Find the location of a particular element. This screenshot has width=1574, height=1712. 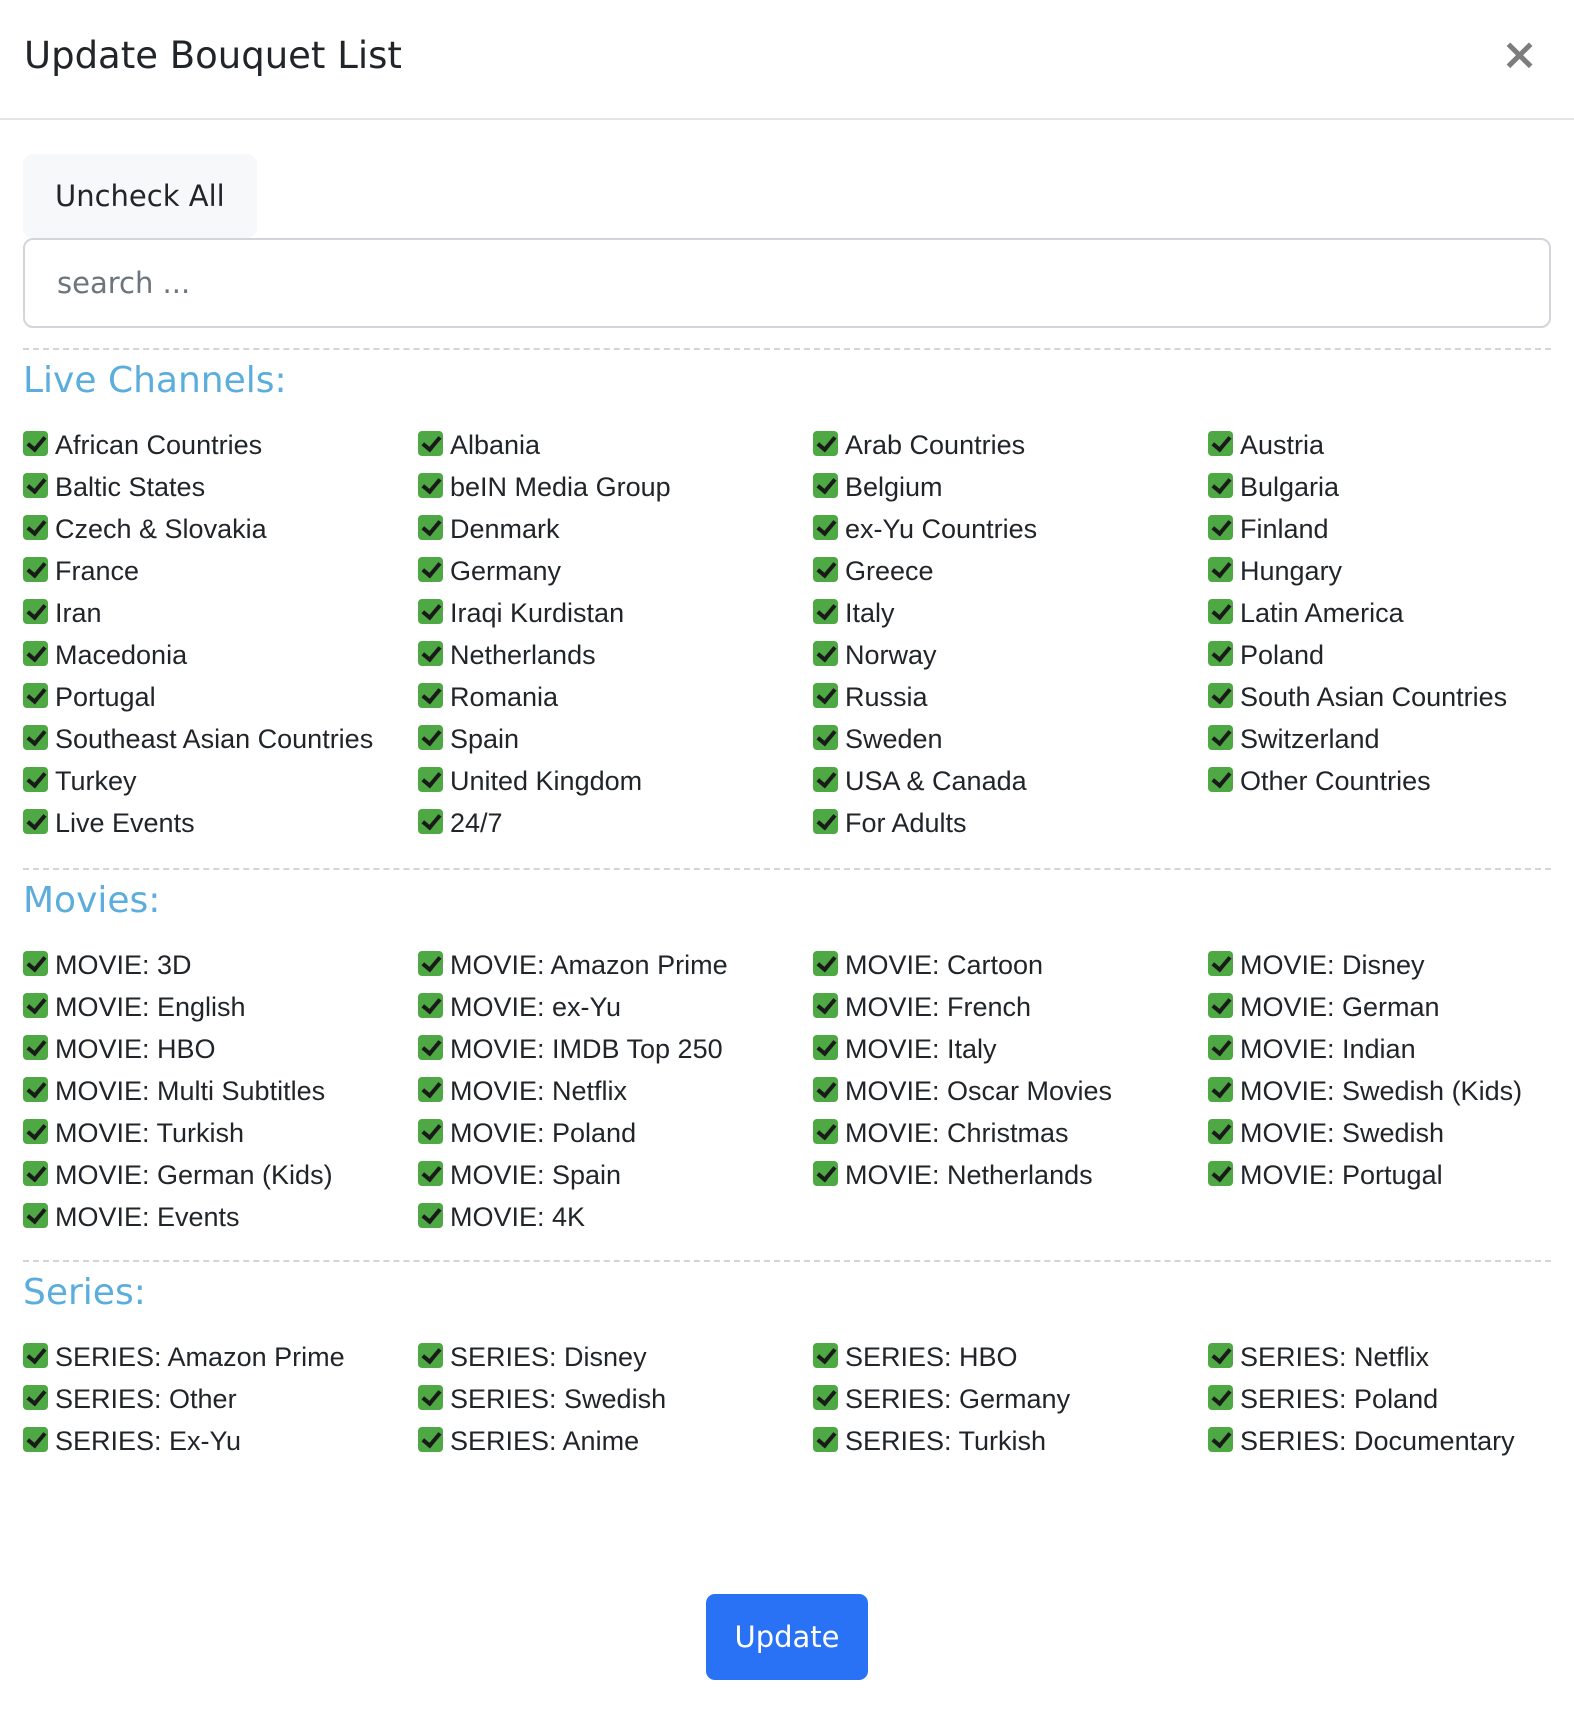

bouquet-item: MOVIE: Indian is located at coordinates (1391, 1049).